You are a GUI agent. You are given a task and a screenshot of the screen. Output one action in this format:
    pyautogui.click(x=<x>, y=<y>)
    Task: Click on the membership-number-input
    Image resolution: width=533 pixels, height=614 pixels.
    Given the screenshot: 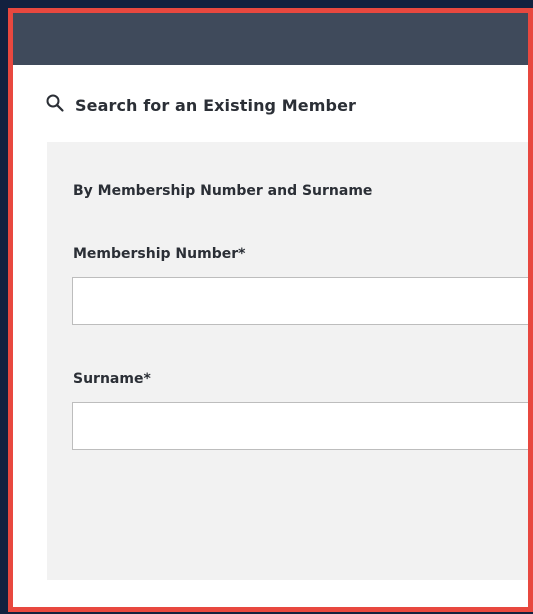 What is the action you would take?
    pyautogui.click(x=300, y=301)
    